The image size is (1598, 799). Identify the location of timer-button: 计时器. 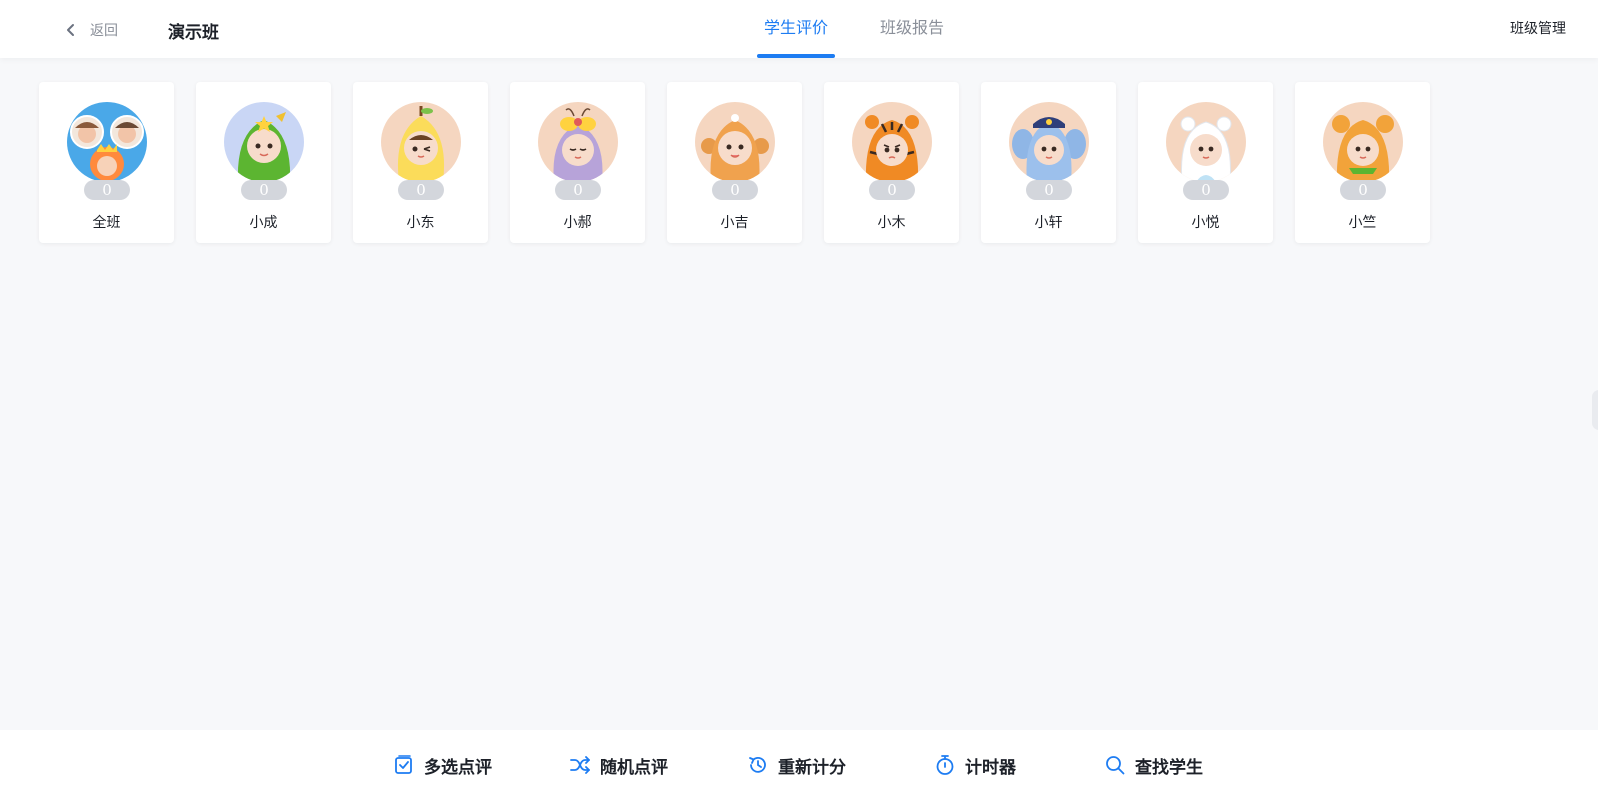
(975, 765).